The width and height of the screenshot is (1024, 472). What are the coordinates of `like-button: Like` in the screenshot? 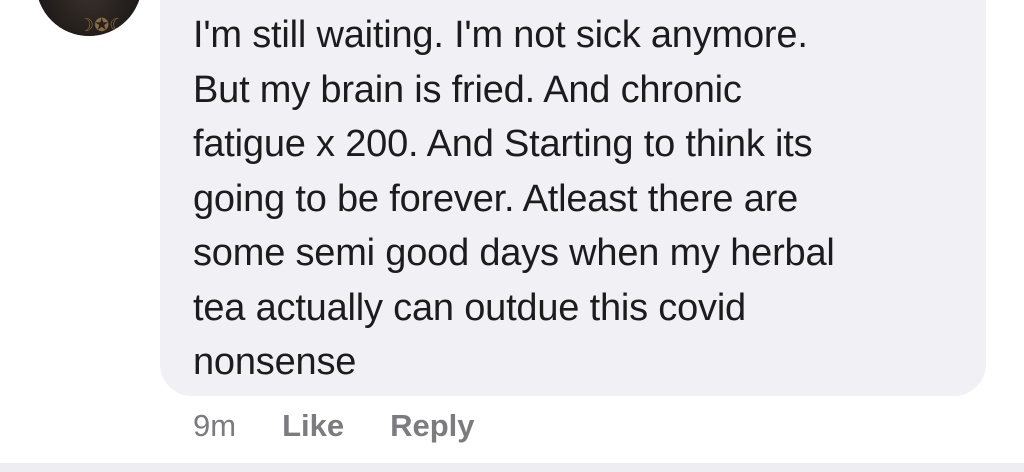 It's located at (313, 426).